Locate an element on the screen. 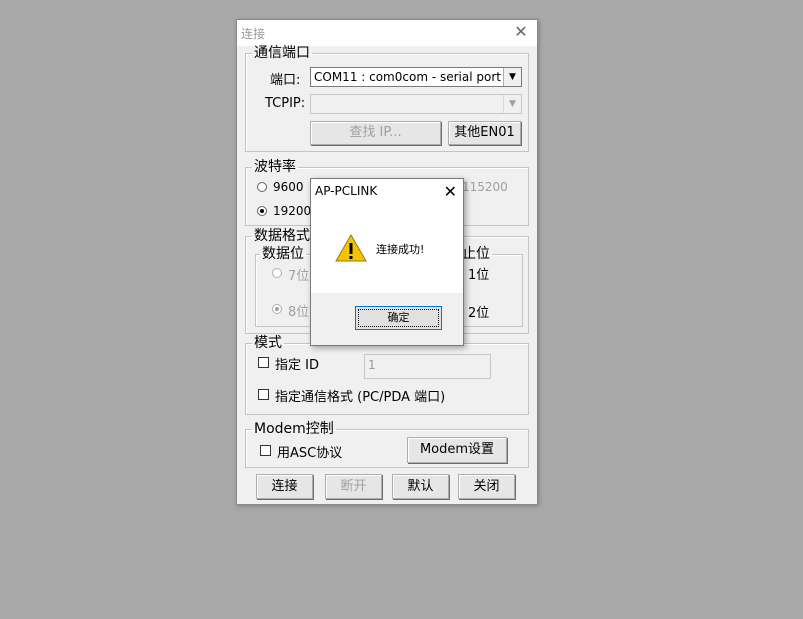  window-titlebar: 连接 ✕ is located at coordinates (387, 33).